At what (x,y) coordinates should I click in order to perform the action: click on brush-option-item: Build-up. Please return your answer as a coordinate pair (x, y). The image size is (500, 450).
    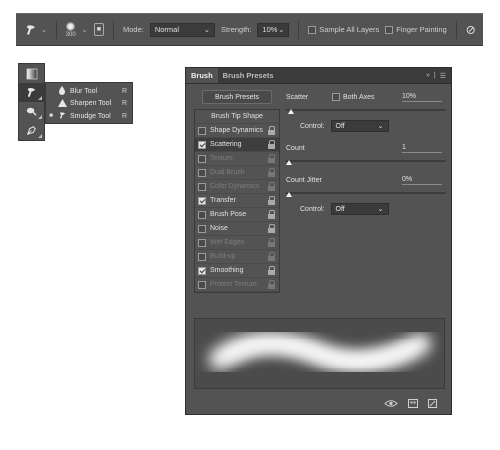
    Looking at the image, I should click on (237, 257).